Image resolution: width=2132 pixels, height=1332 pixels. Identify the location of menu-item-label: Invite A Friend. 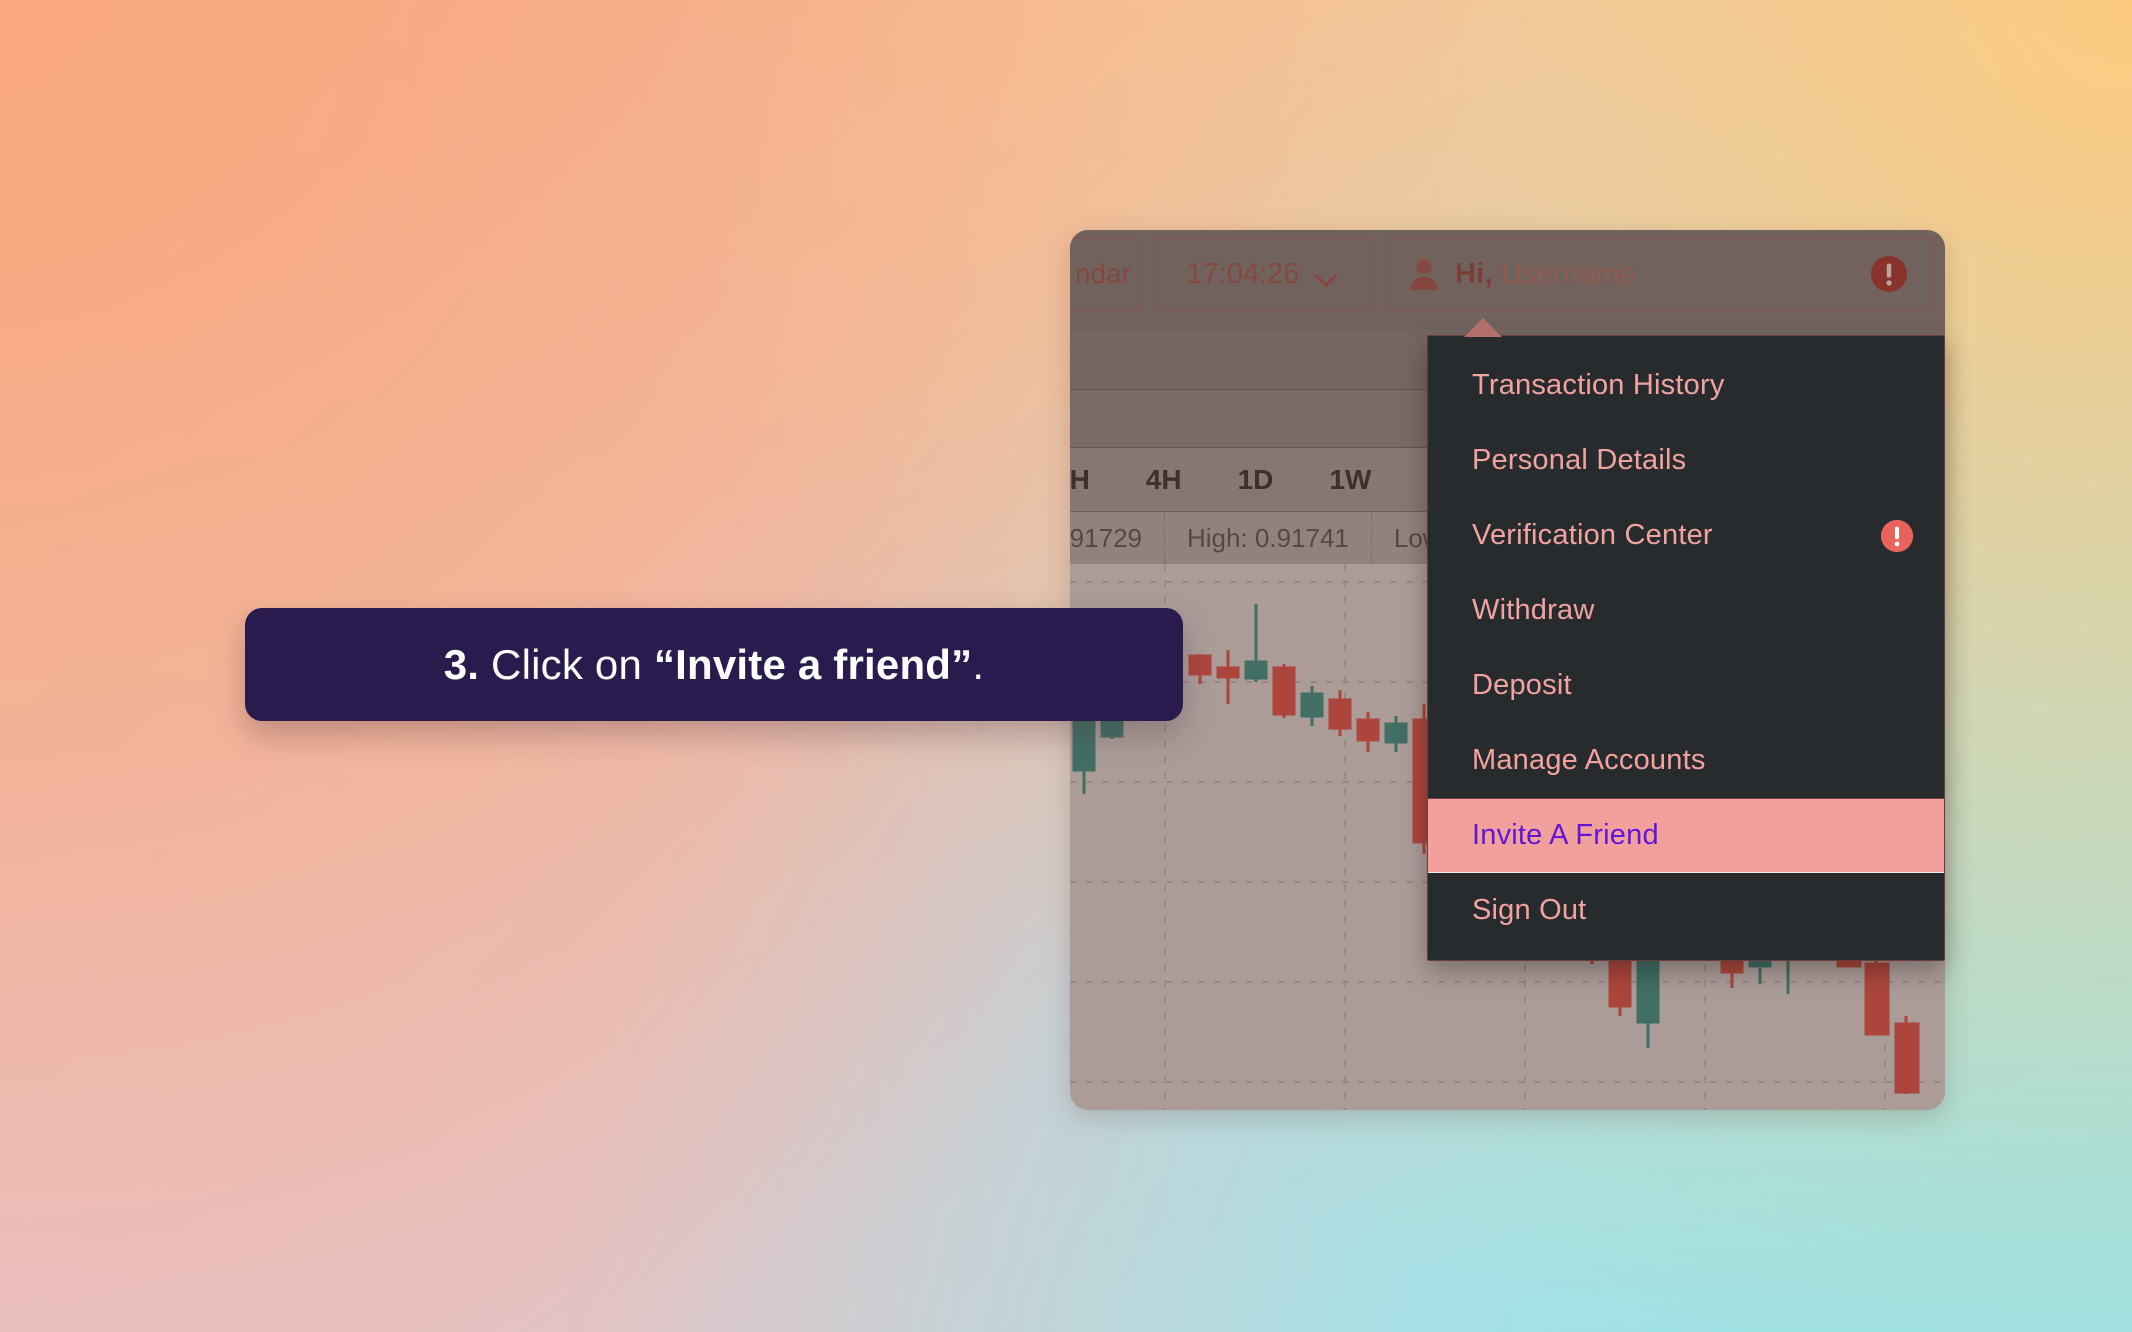
(1565, 835).